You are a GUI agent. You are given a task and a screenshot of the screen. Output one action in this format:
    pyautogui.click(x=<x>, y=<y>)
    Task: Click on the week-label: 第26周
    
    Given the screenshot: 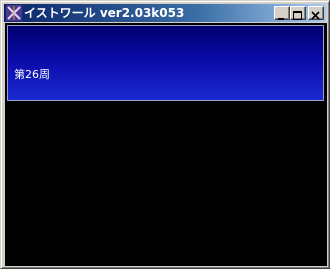 What is the action you would take?
    pyautogui.click(x=32, y=74)
    